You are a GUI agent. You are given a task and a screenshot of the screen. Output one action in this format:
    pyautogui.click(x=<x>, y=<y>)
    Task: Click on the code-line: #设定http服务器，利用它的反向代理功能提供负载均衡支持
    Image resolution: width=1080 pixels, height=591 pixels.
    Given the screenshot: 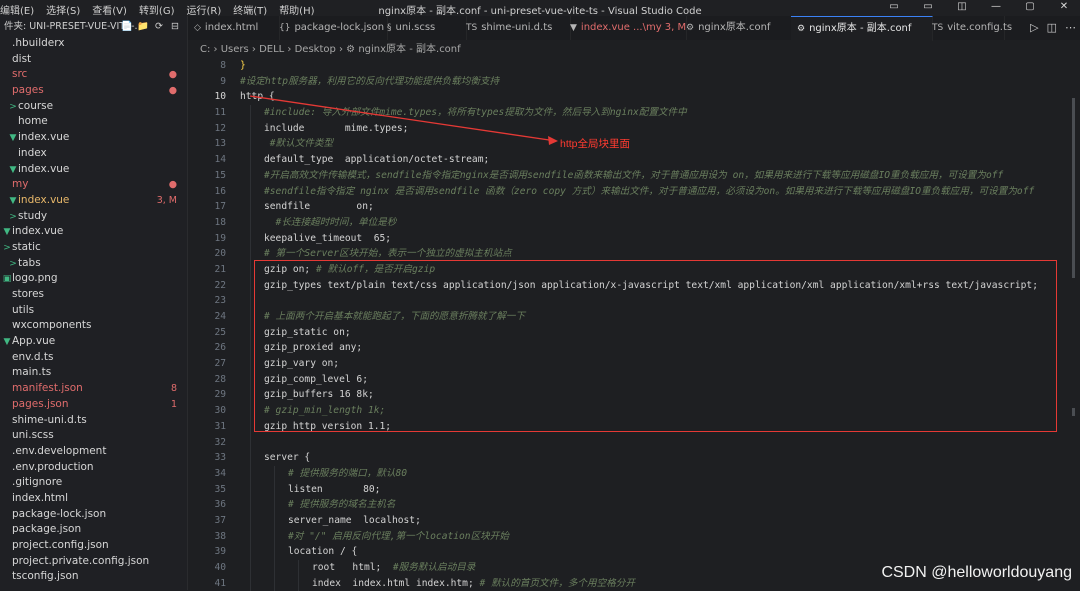 What is the action you would take?
    pyautogui.click(x=660, y=82)
    